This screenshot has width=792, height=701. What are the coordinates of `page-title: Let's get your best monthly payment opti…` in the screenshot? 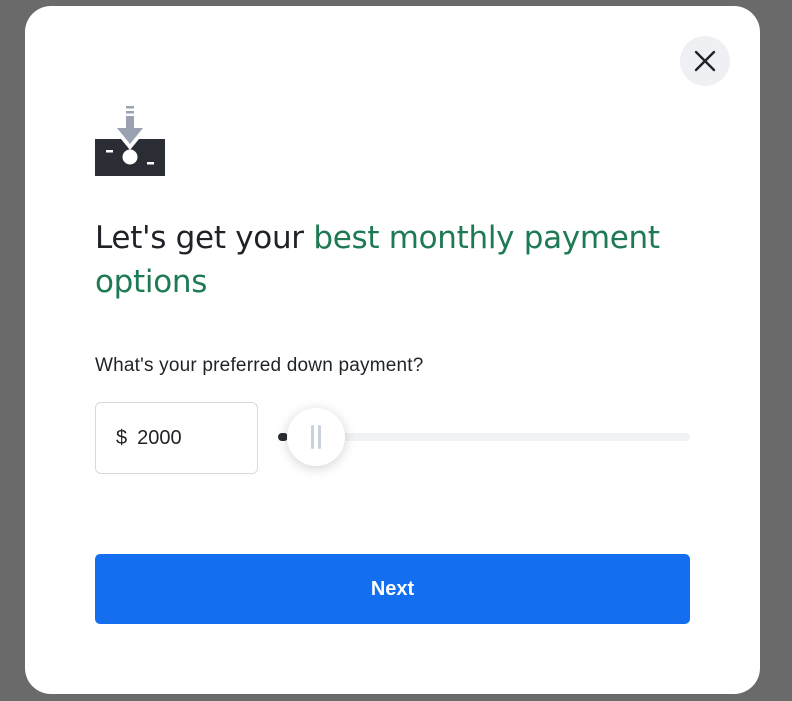 It's located at (405, 260).